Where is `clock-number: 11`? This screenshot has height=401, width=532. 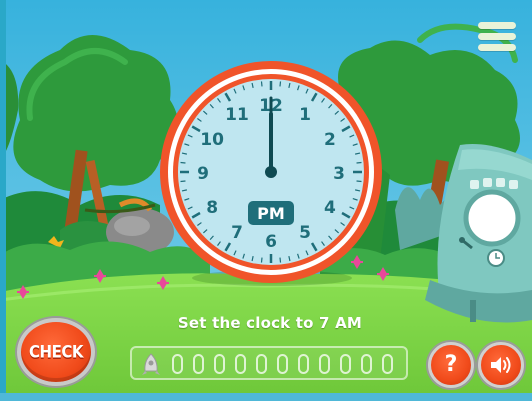 clock-number: 11 is located at coordinates (237, 115).